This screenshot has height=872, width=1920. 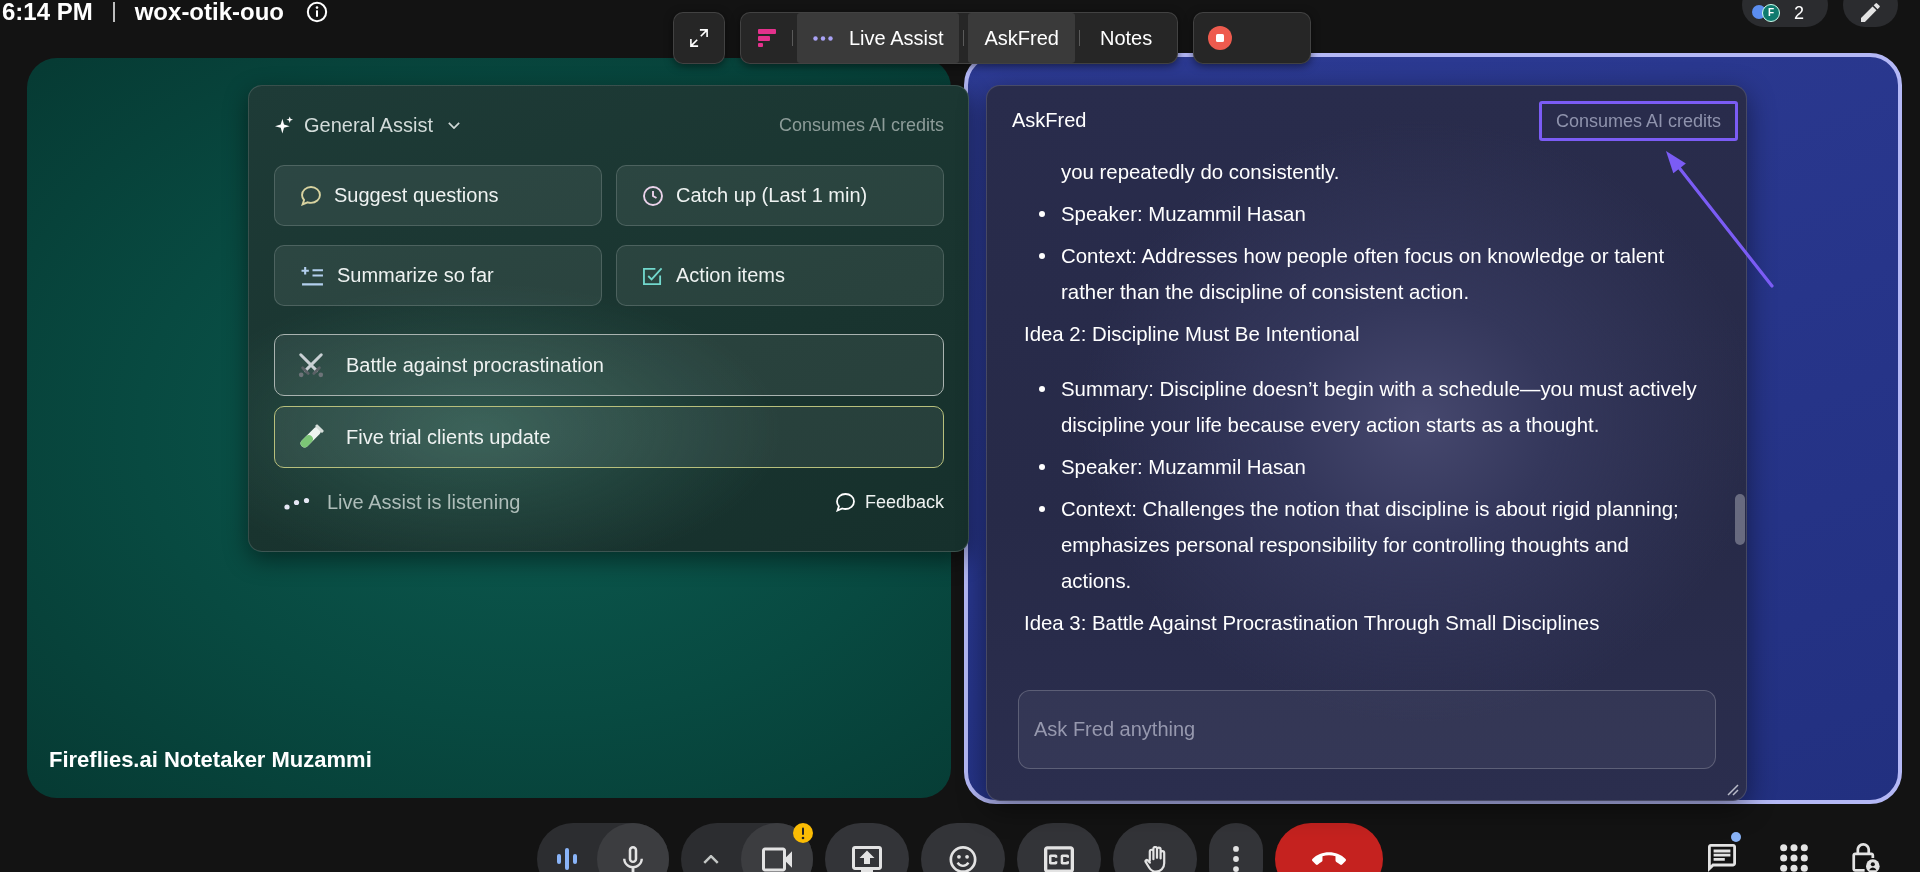 I want to click on emoji-icon, so click(x=963, y=858).